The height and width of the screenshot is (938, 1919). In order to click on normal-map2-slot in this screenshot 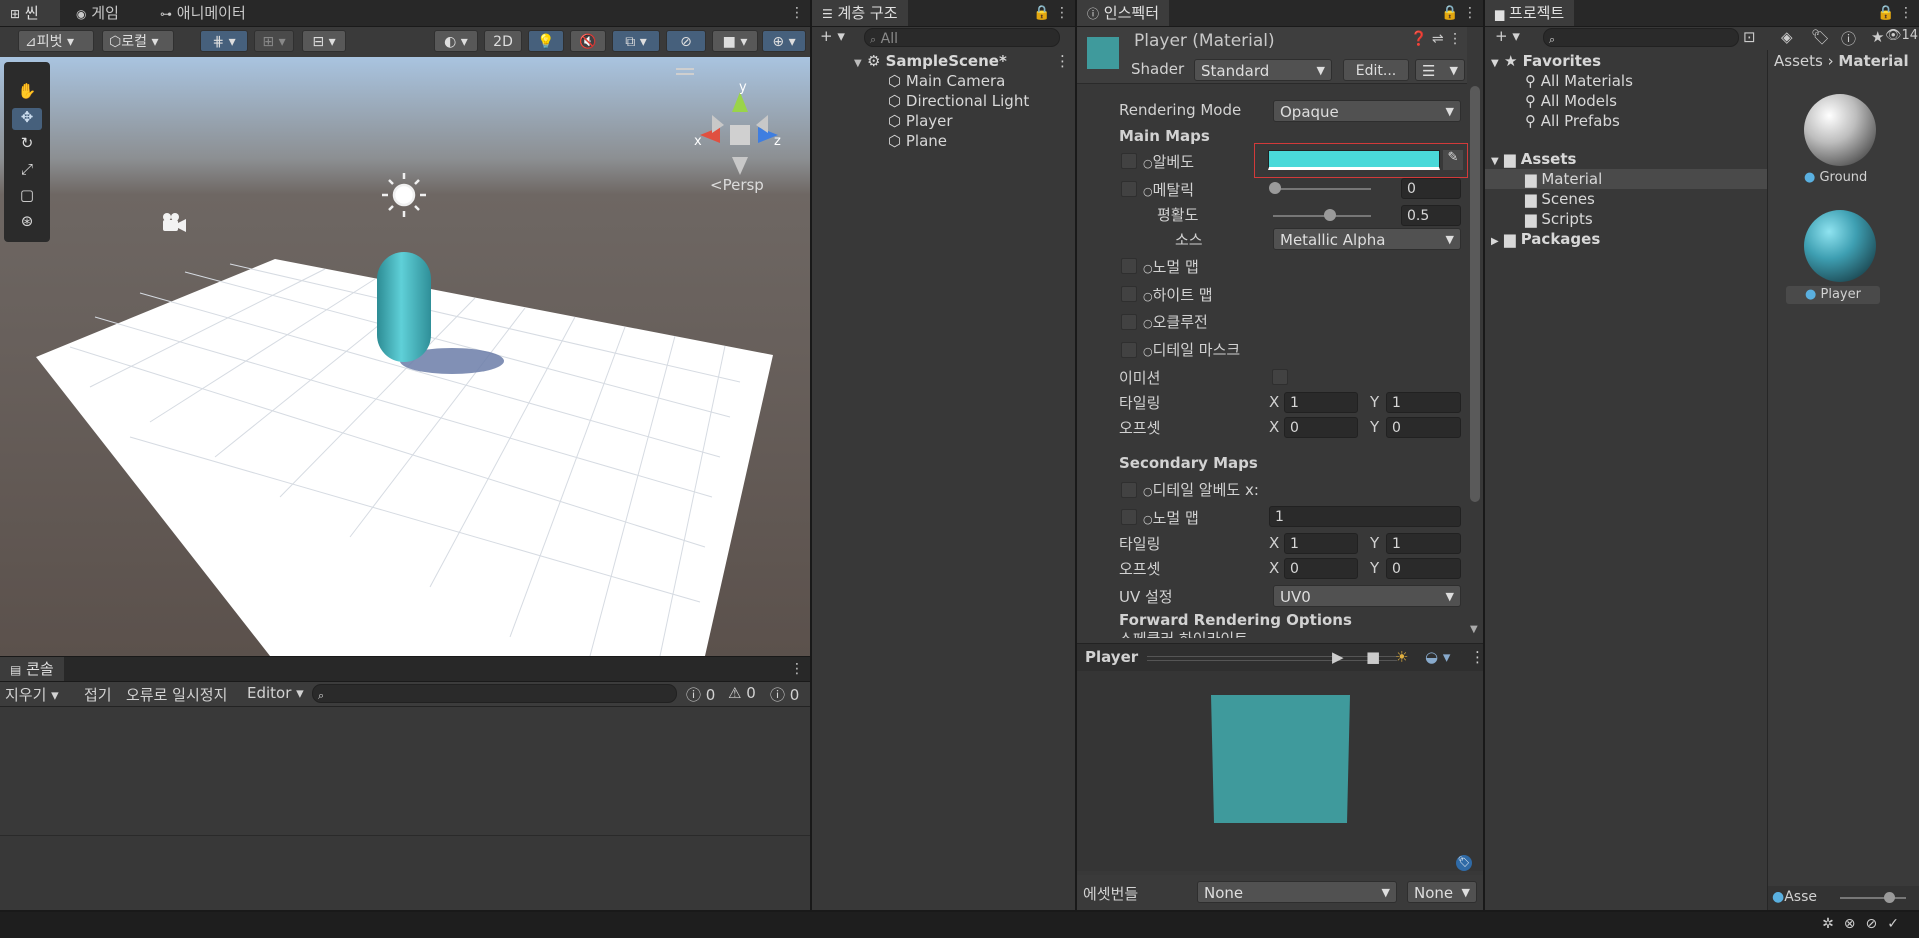, I will do `click(1129, 517)`.